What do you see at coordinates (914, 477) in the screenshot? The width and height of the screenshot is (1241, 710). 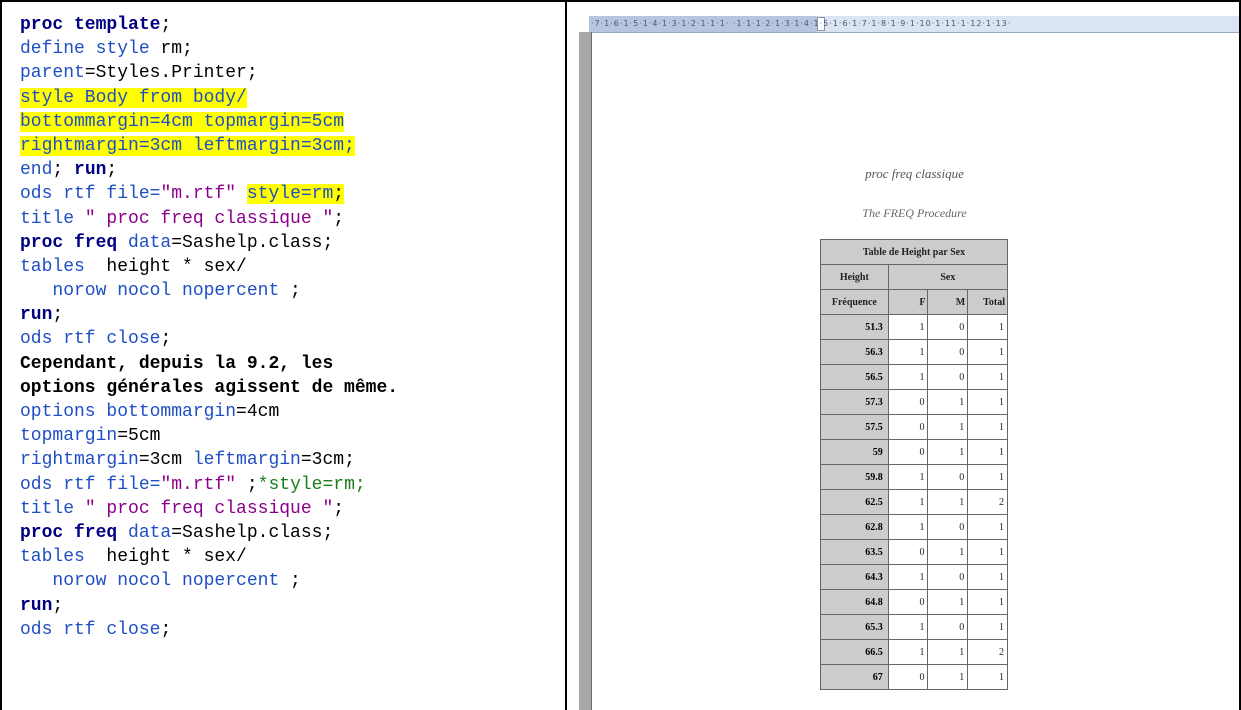 I see `table-row: 59.8 1 0 1` at bounding box center [914, 477].